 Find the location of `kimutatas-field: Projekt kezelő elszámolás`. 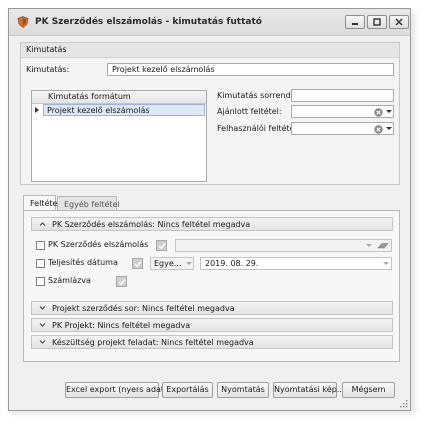

kimutatas-field: Projekt kezelő elszámolás is located at coordinates (250, 69).